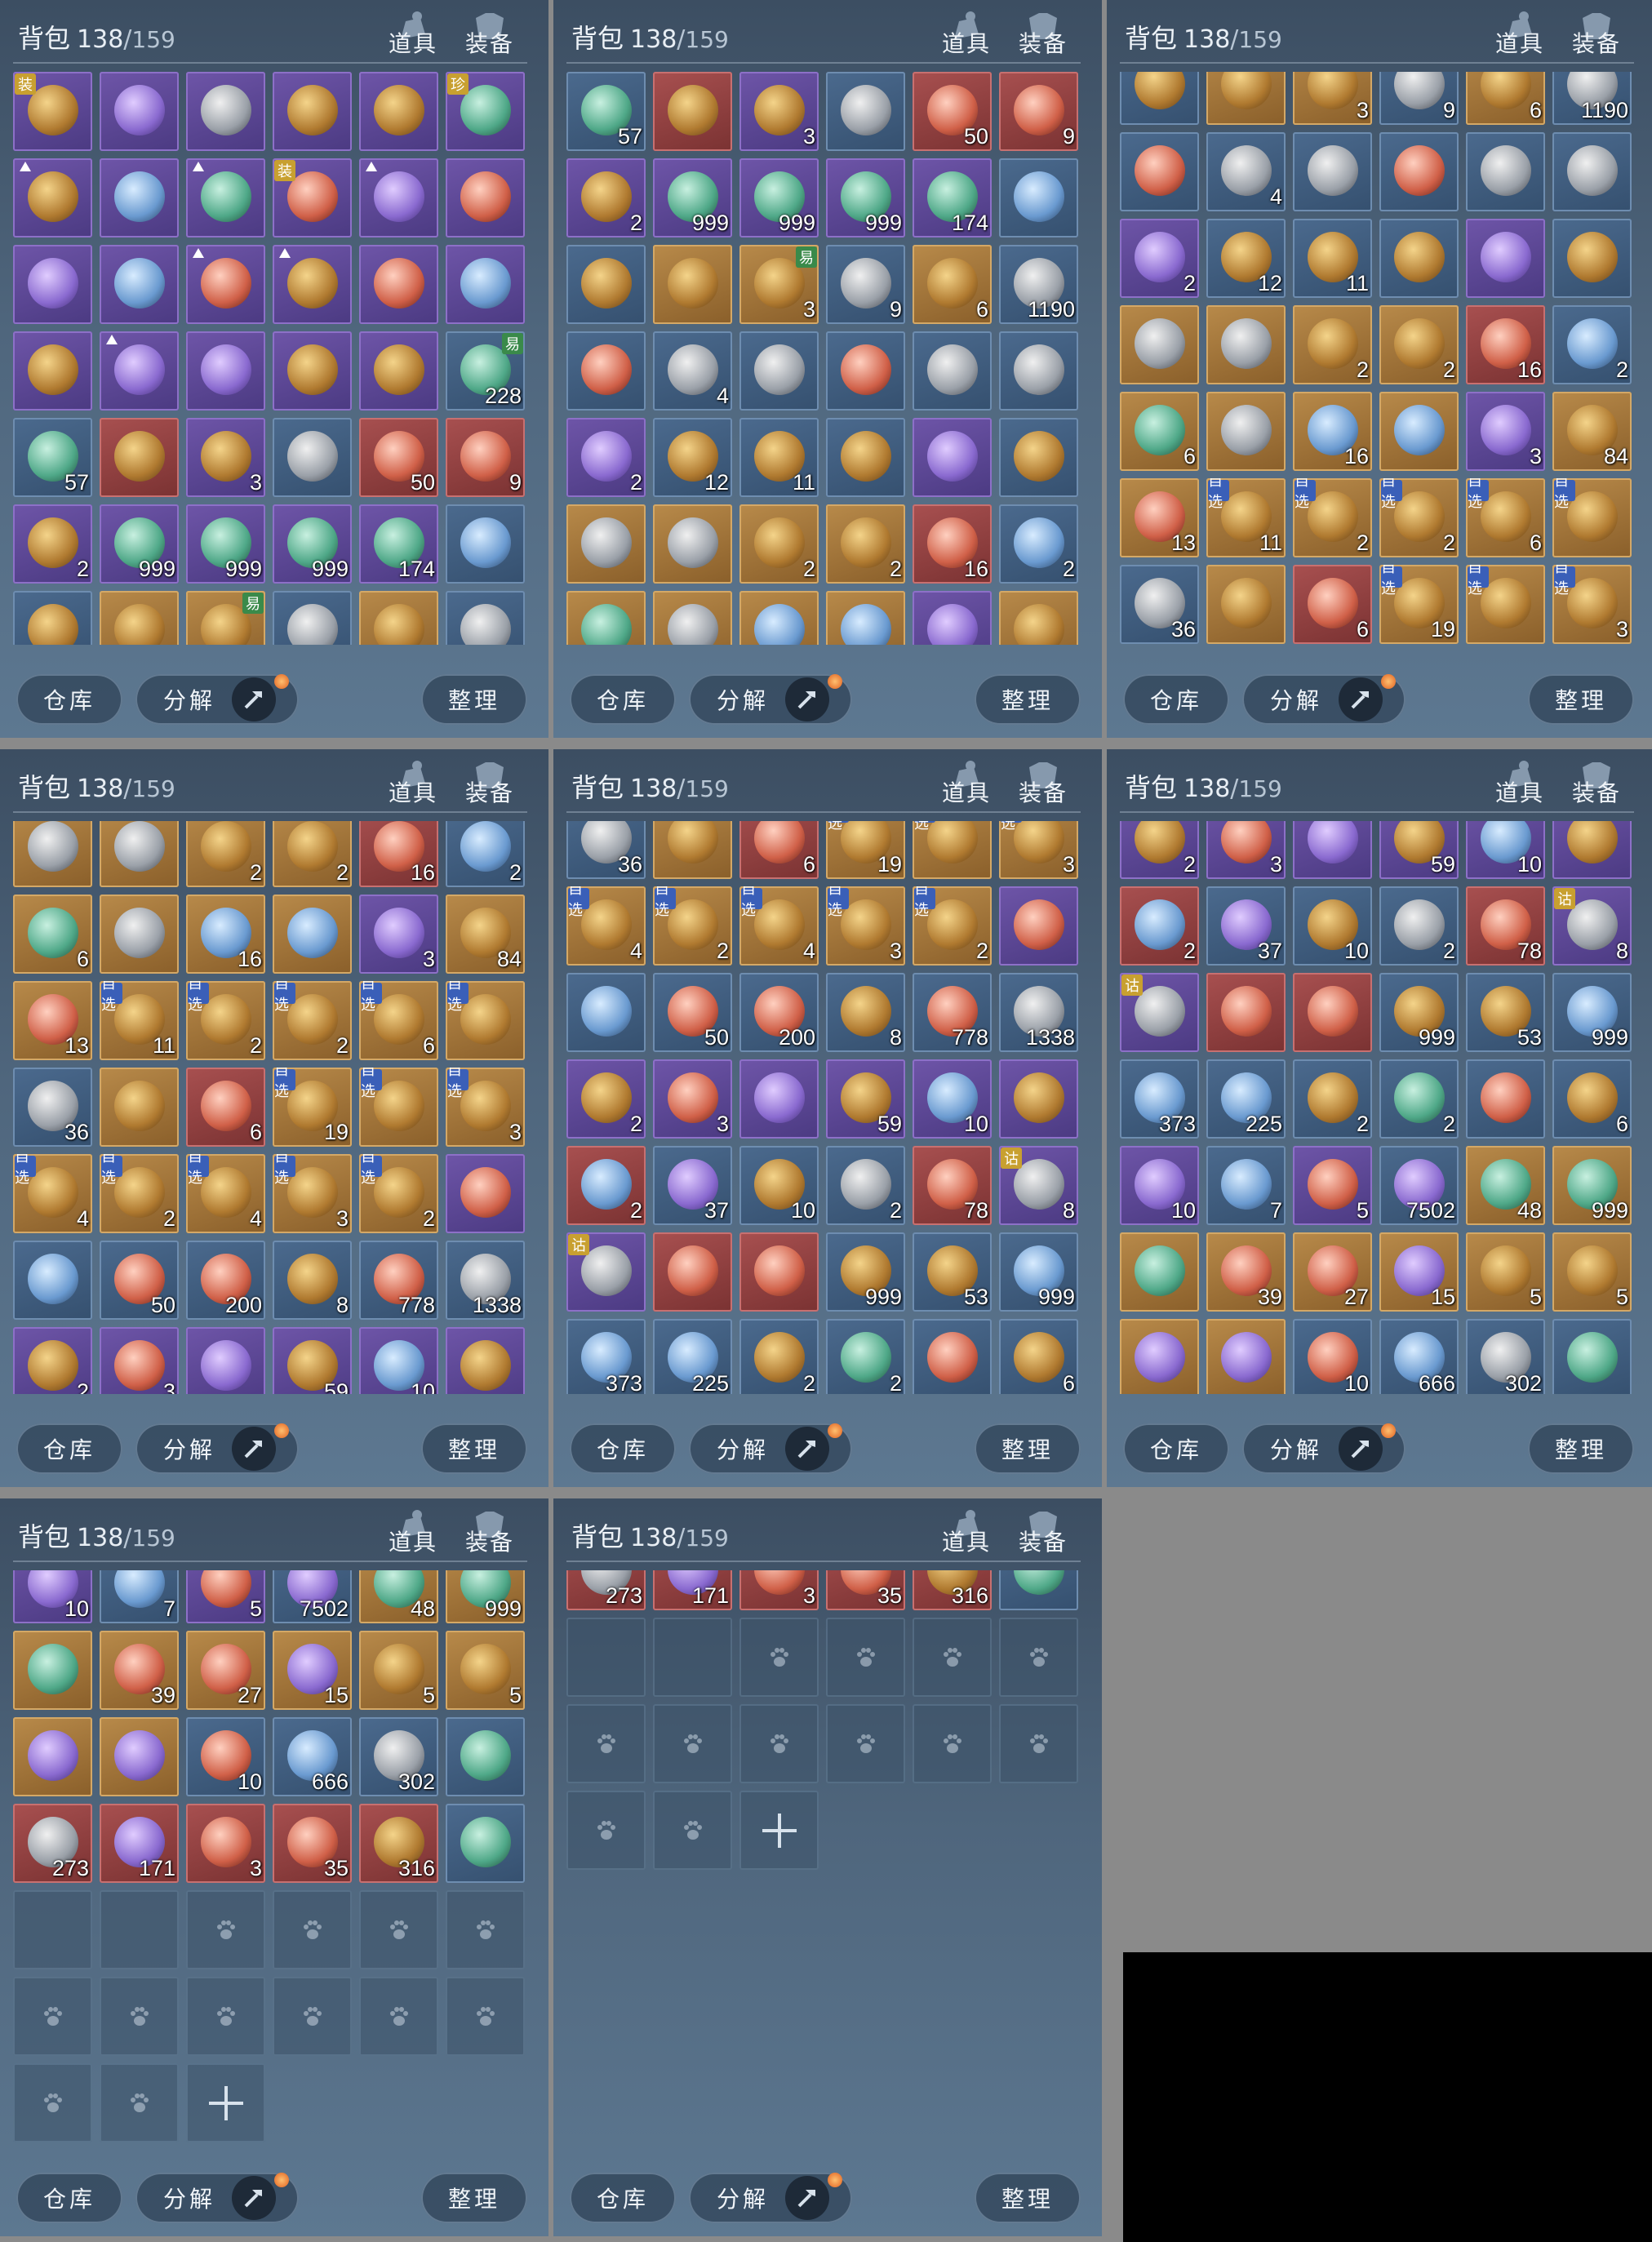  Describe the element at coordinates (779, 284) in the screenshot. I see `inventory-slot: 易3` at that location.